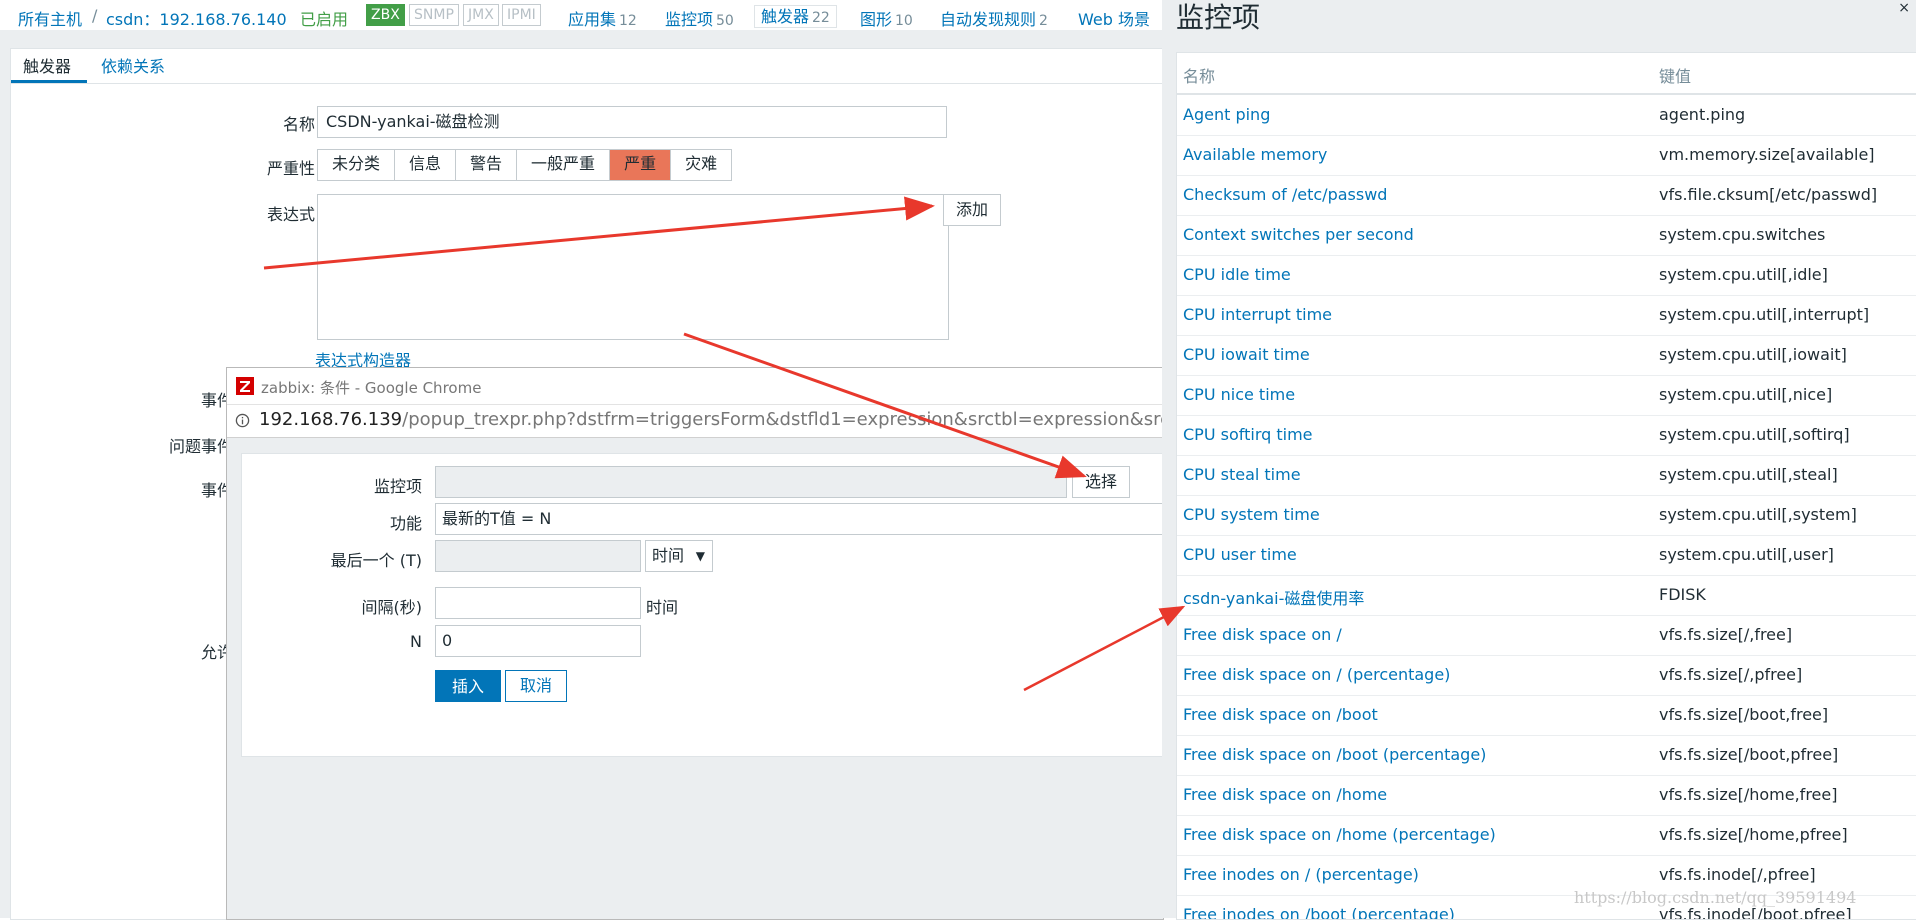  Describe the element at coordinates (1226, 114) in the screenshot. I see `item-name-link: Agent ping` at that location.